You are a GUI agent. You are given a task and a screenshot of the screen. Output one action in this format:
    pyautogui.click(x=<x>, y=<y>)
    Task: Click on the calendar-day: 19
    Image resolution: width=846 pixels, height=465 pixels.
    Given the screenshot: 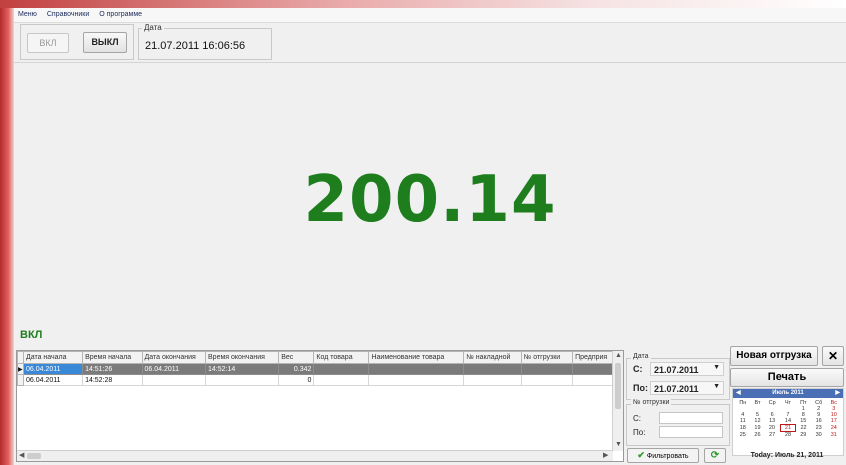 What is the action you would take?
    pyautogui.click(x=758, y=428)
    